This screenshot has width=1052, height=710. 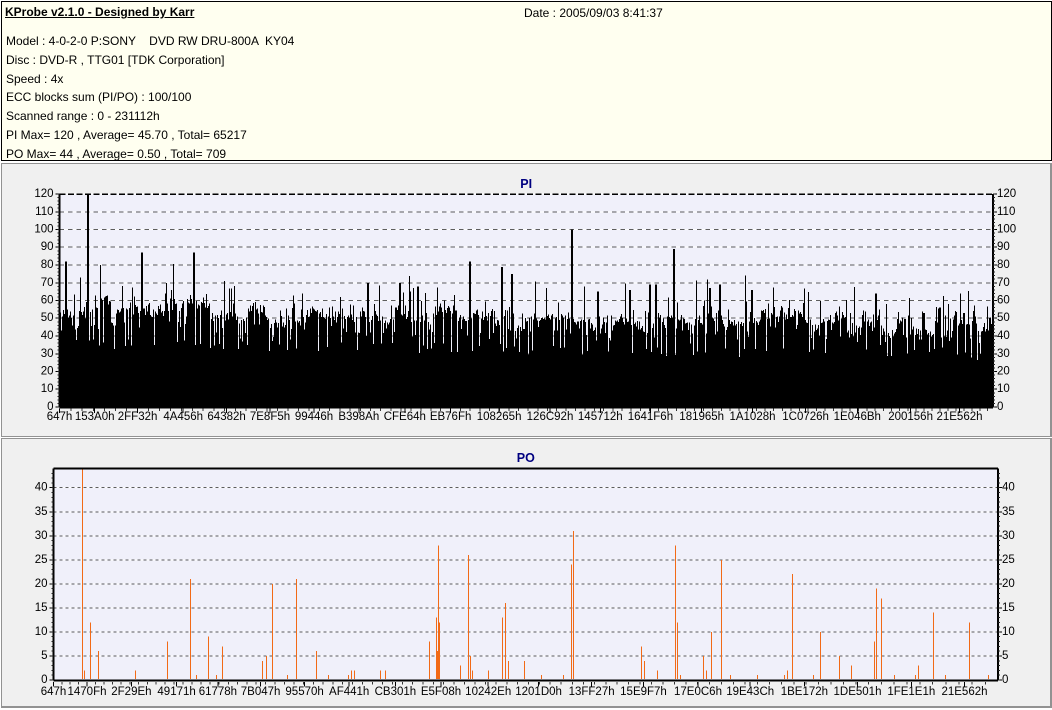 I want to click on svg-text: 126C92h, so click(x=550, y=417).